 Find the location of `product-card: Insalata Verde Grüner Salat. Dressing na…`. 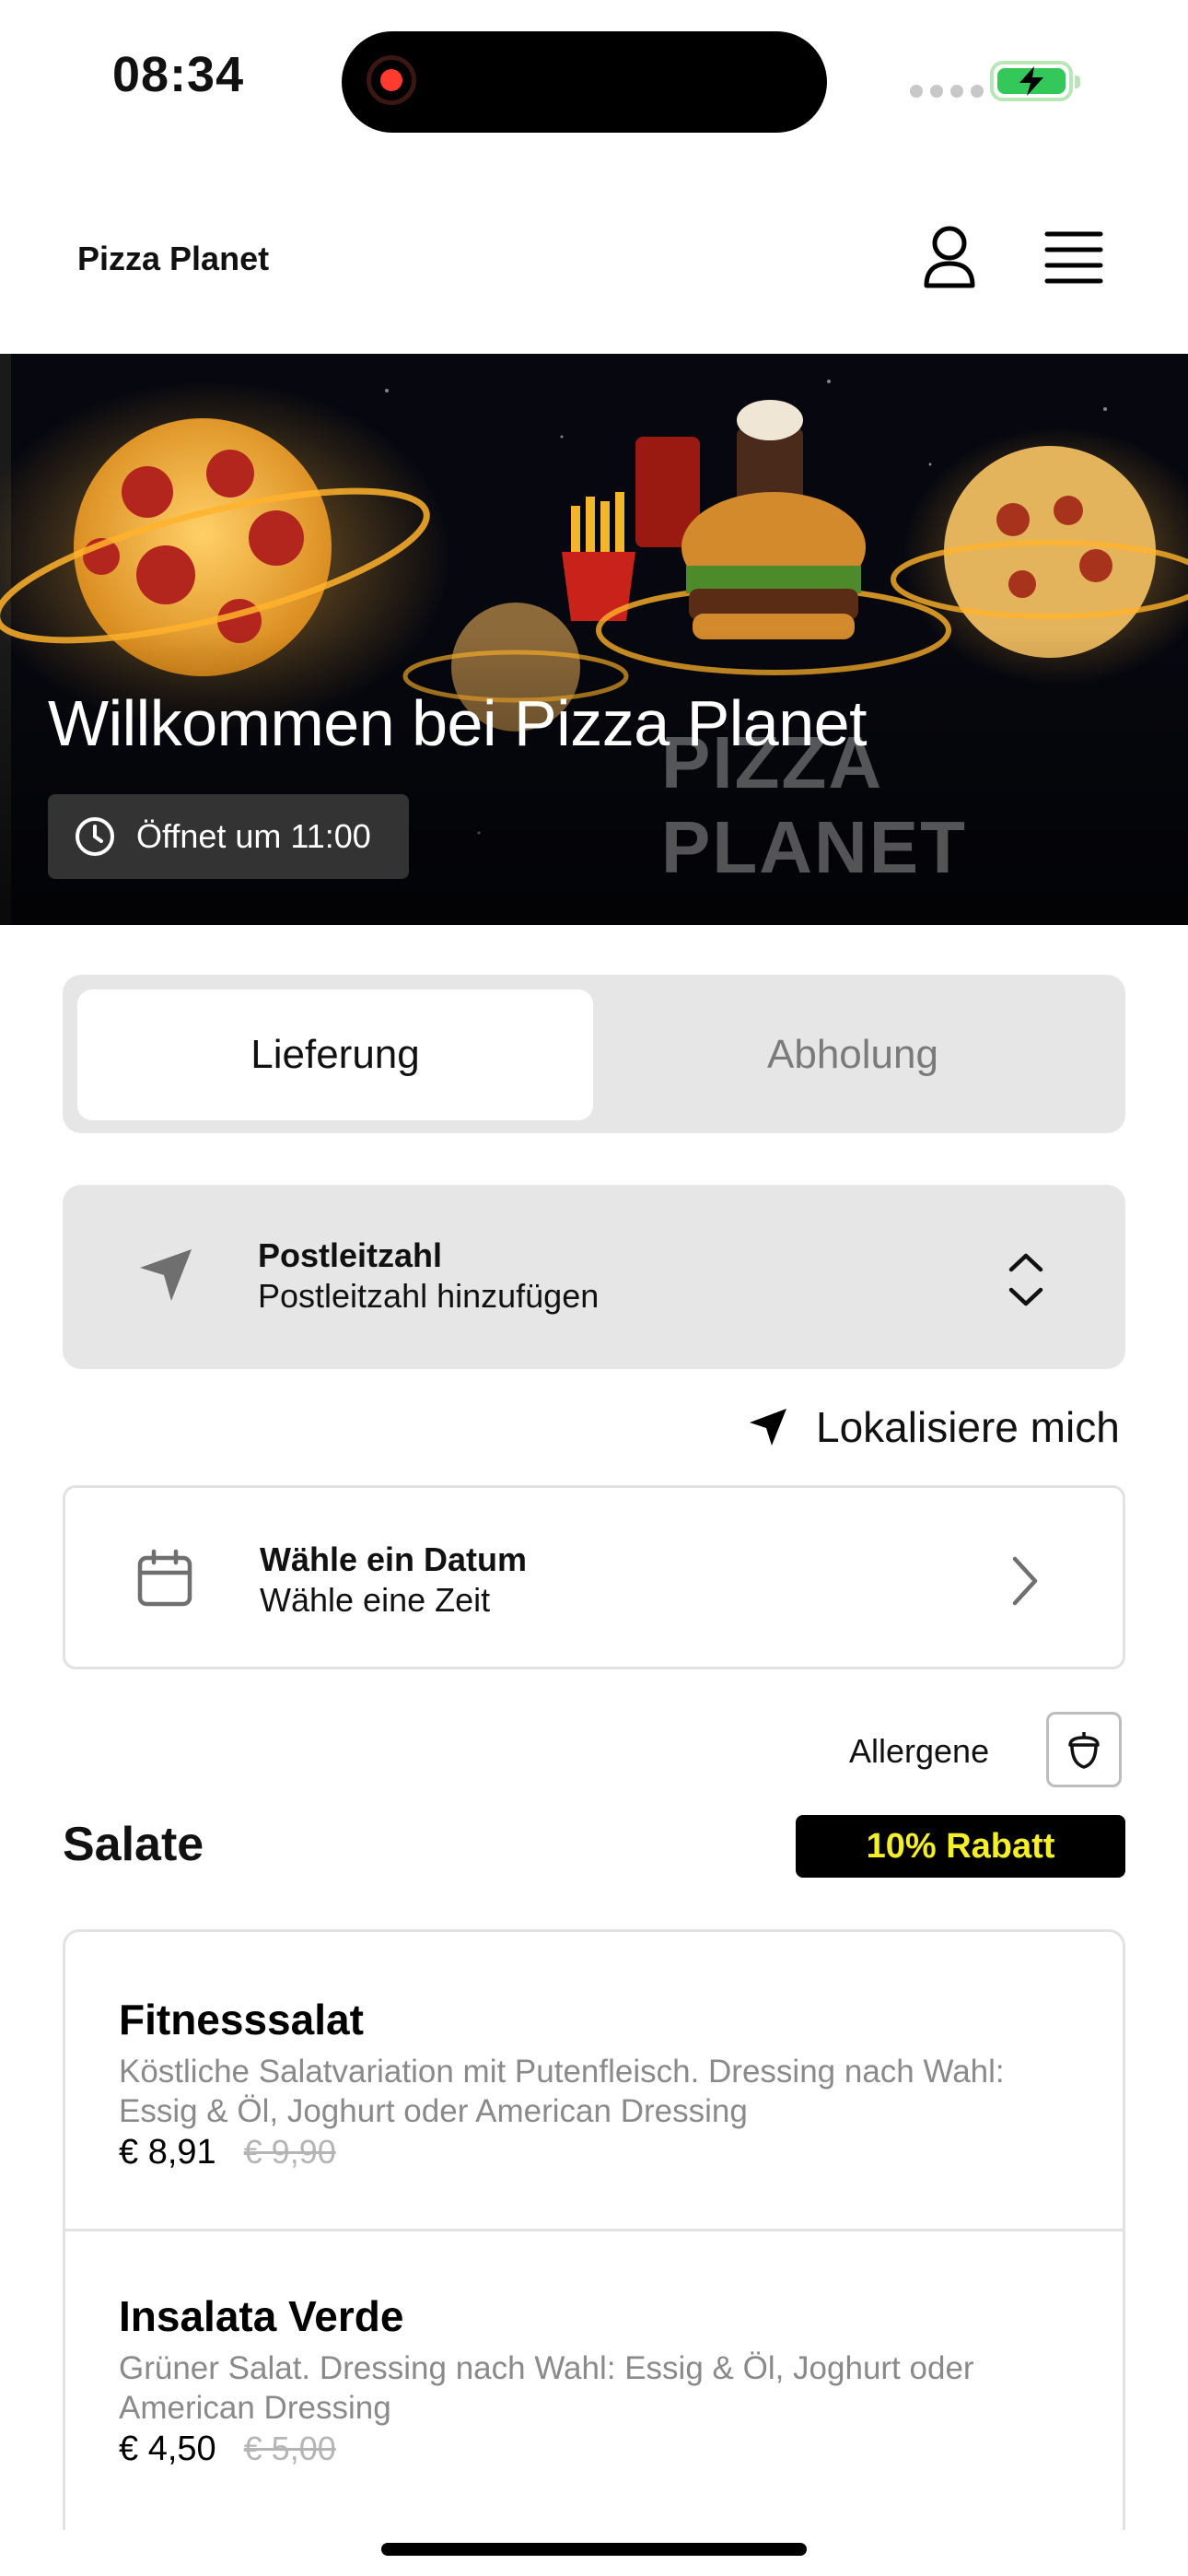

product-card: Insalata Verde Grüner Salat. Dressing na… is located at coordinates (594, 2380).